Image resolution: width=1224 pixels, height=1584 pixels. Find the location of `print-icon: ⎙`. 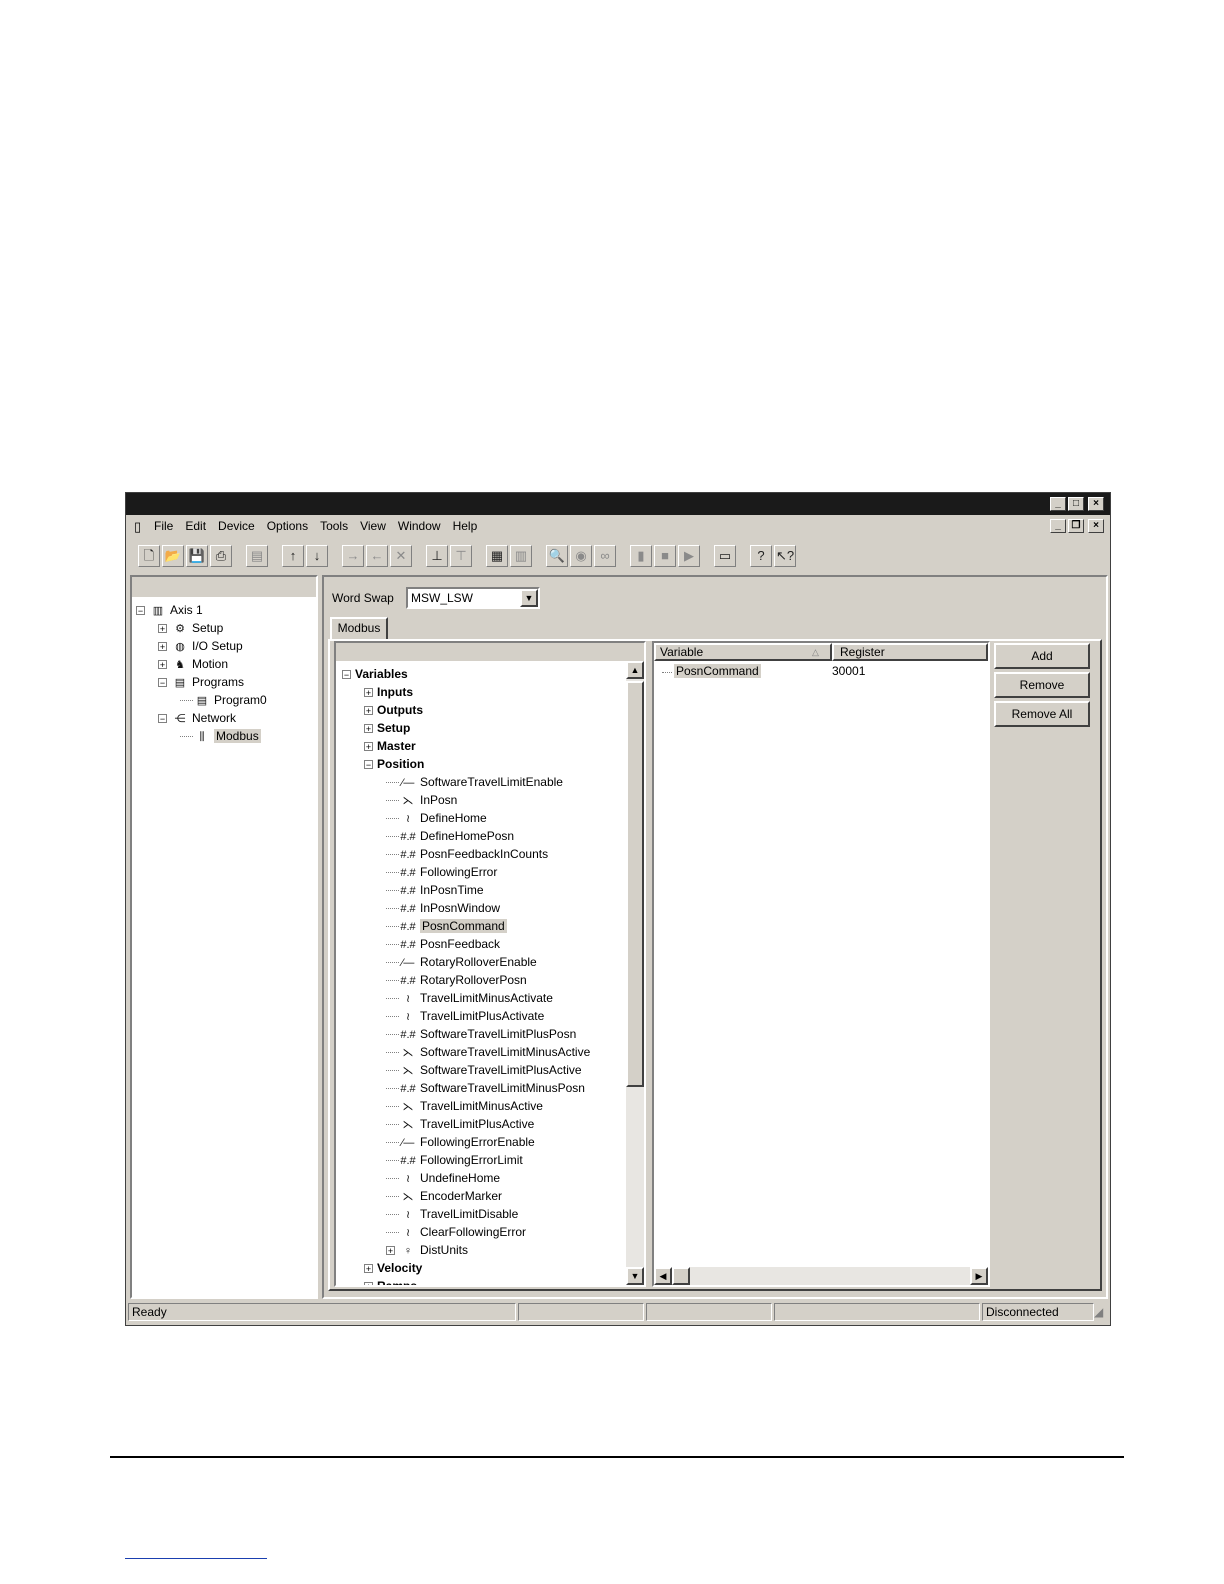

print-icon: ⎙ is located at coordinates (221, 556).